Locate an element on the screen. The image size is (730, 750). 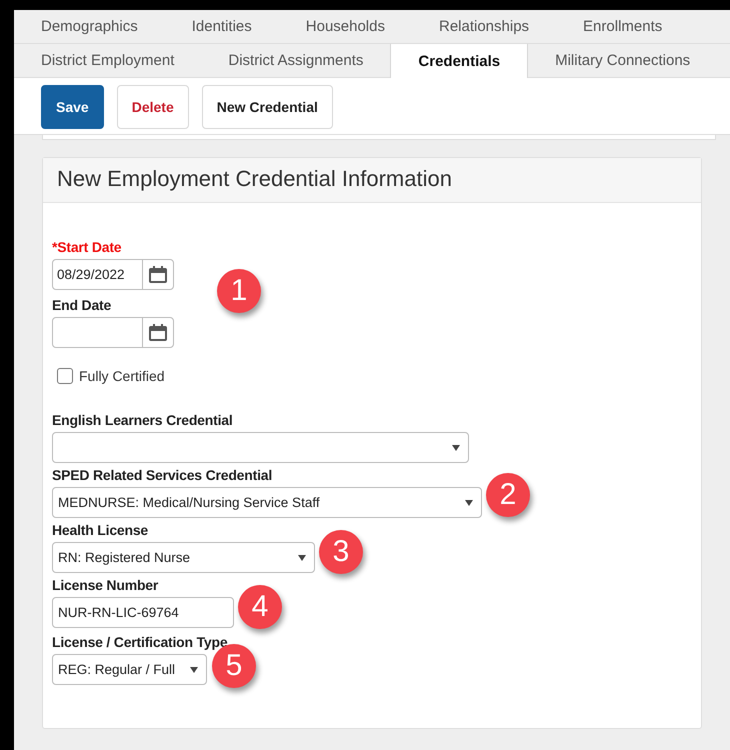
tab: District Employment is located at coordinates (108, 60).